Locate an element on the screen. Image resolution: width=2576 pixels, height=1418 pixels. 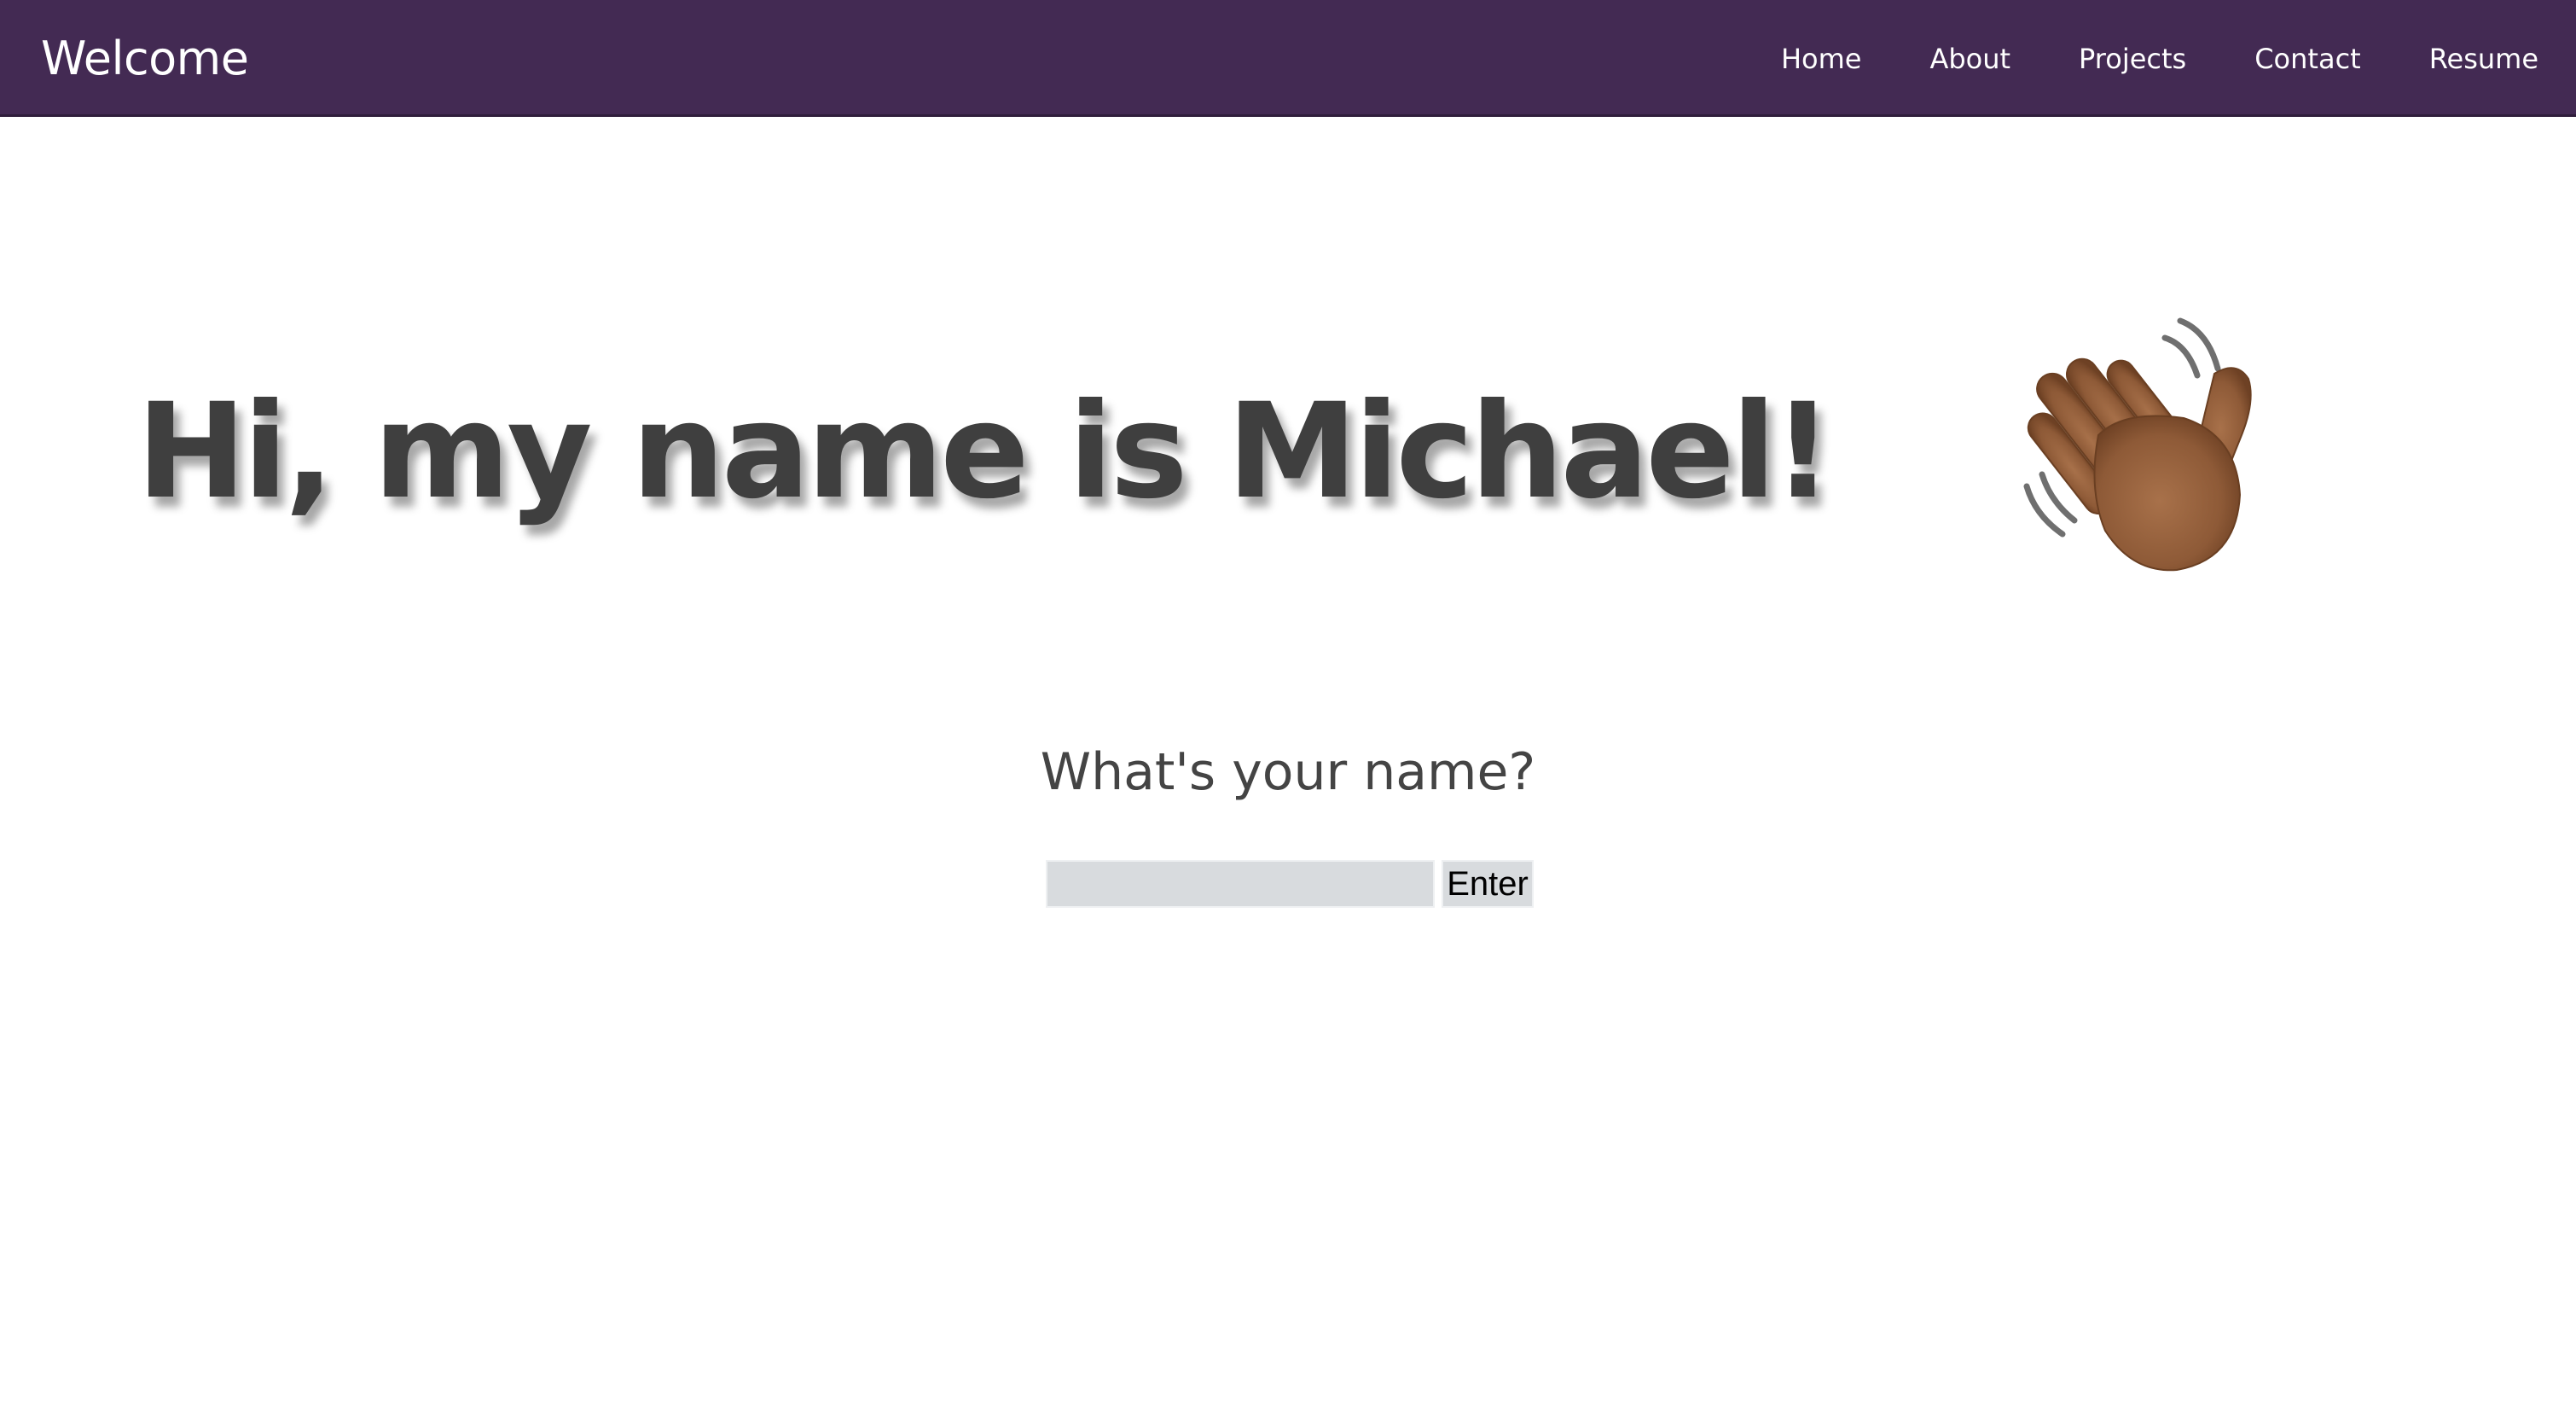
nav-links: Home About Projects Contact Resume is located at coordinates (2125, 58).